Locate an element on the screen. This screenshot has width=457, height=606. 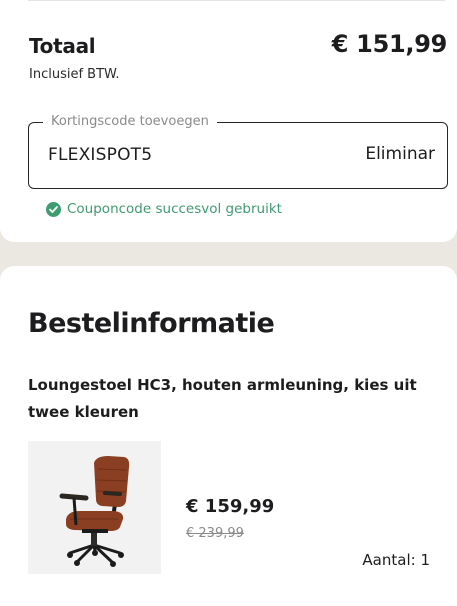
coupon-success-text: Couponcode succesvol gebruikt is located at coordinates (174, 209).